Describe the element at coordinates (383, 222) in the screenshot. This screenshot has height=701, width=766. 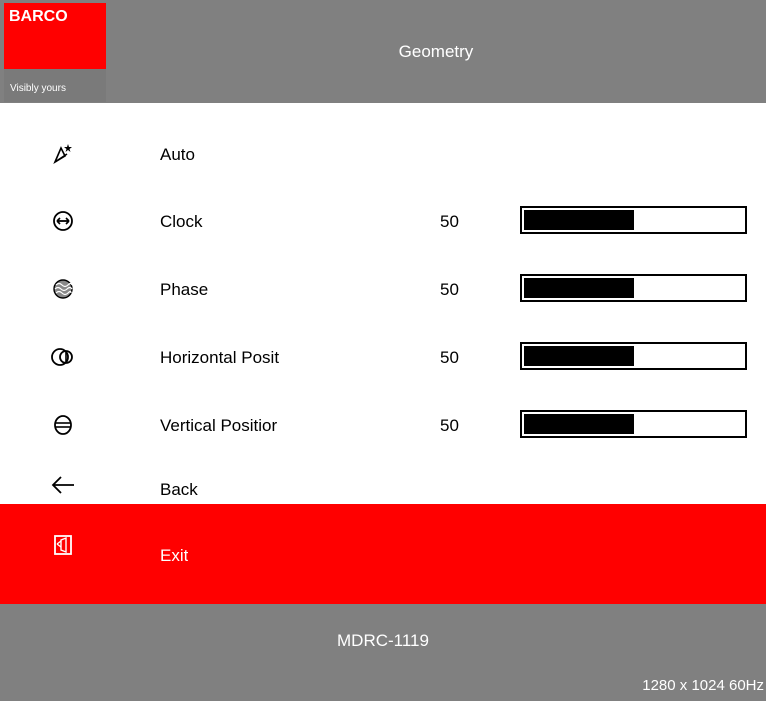
I see `menu-item-clock: Clock 50` at that location.